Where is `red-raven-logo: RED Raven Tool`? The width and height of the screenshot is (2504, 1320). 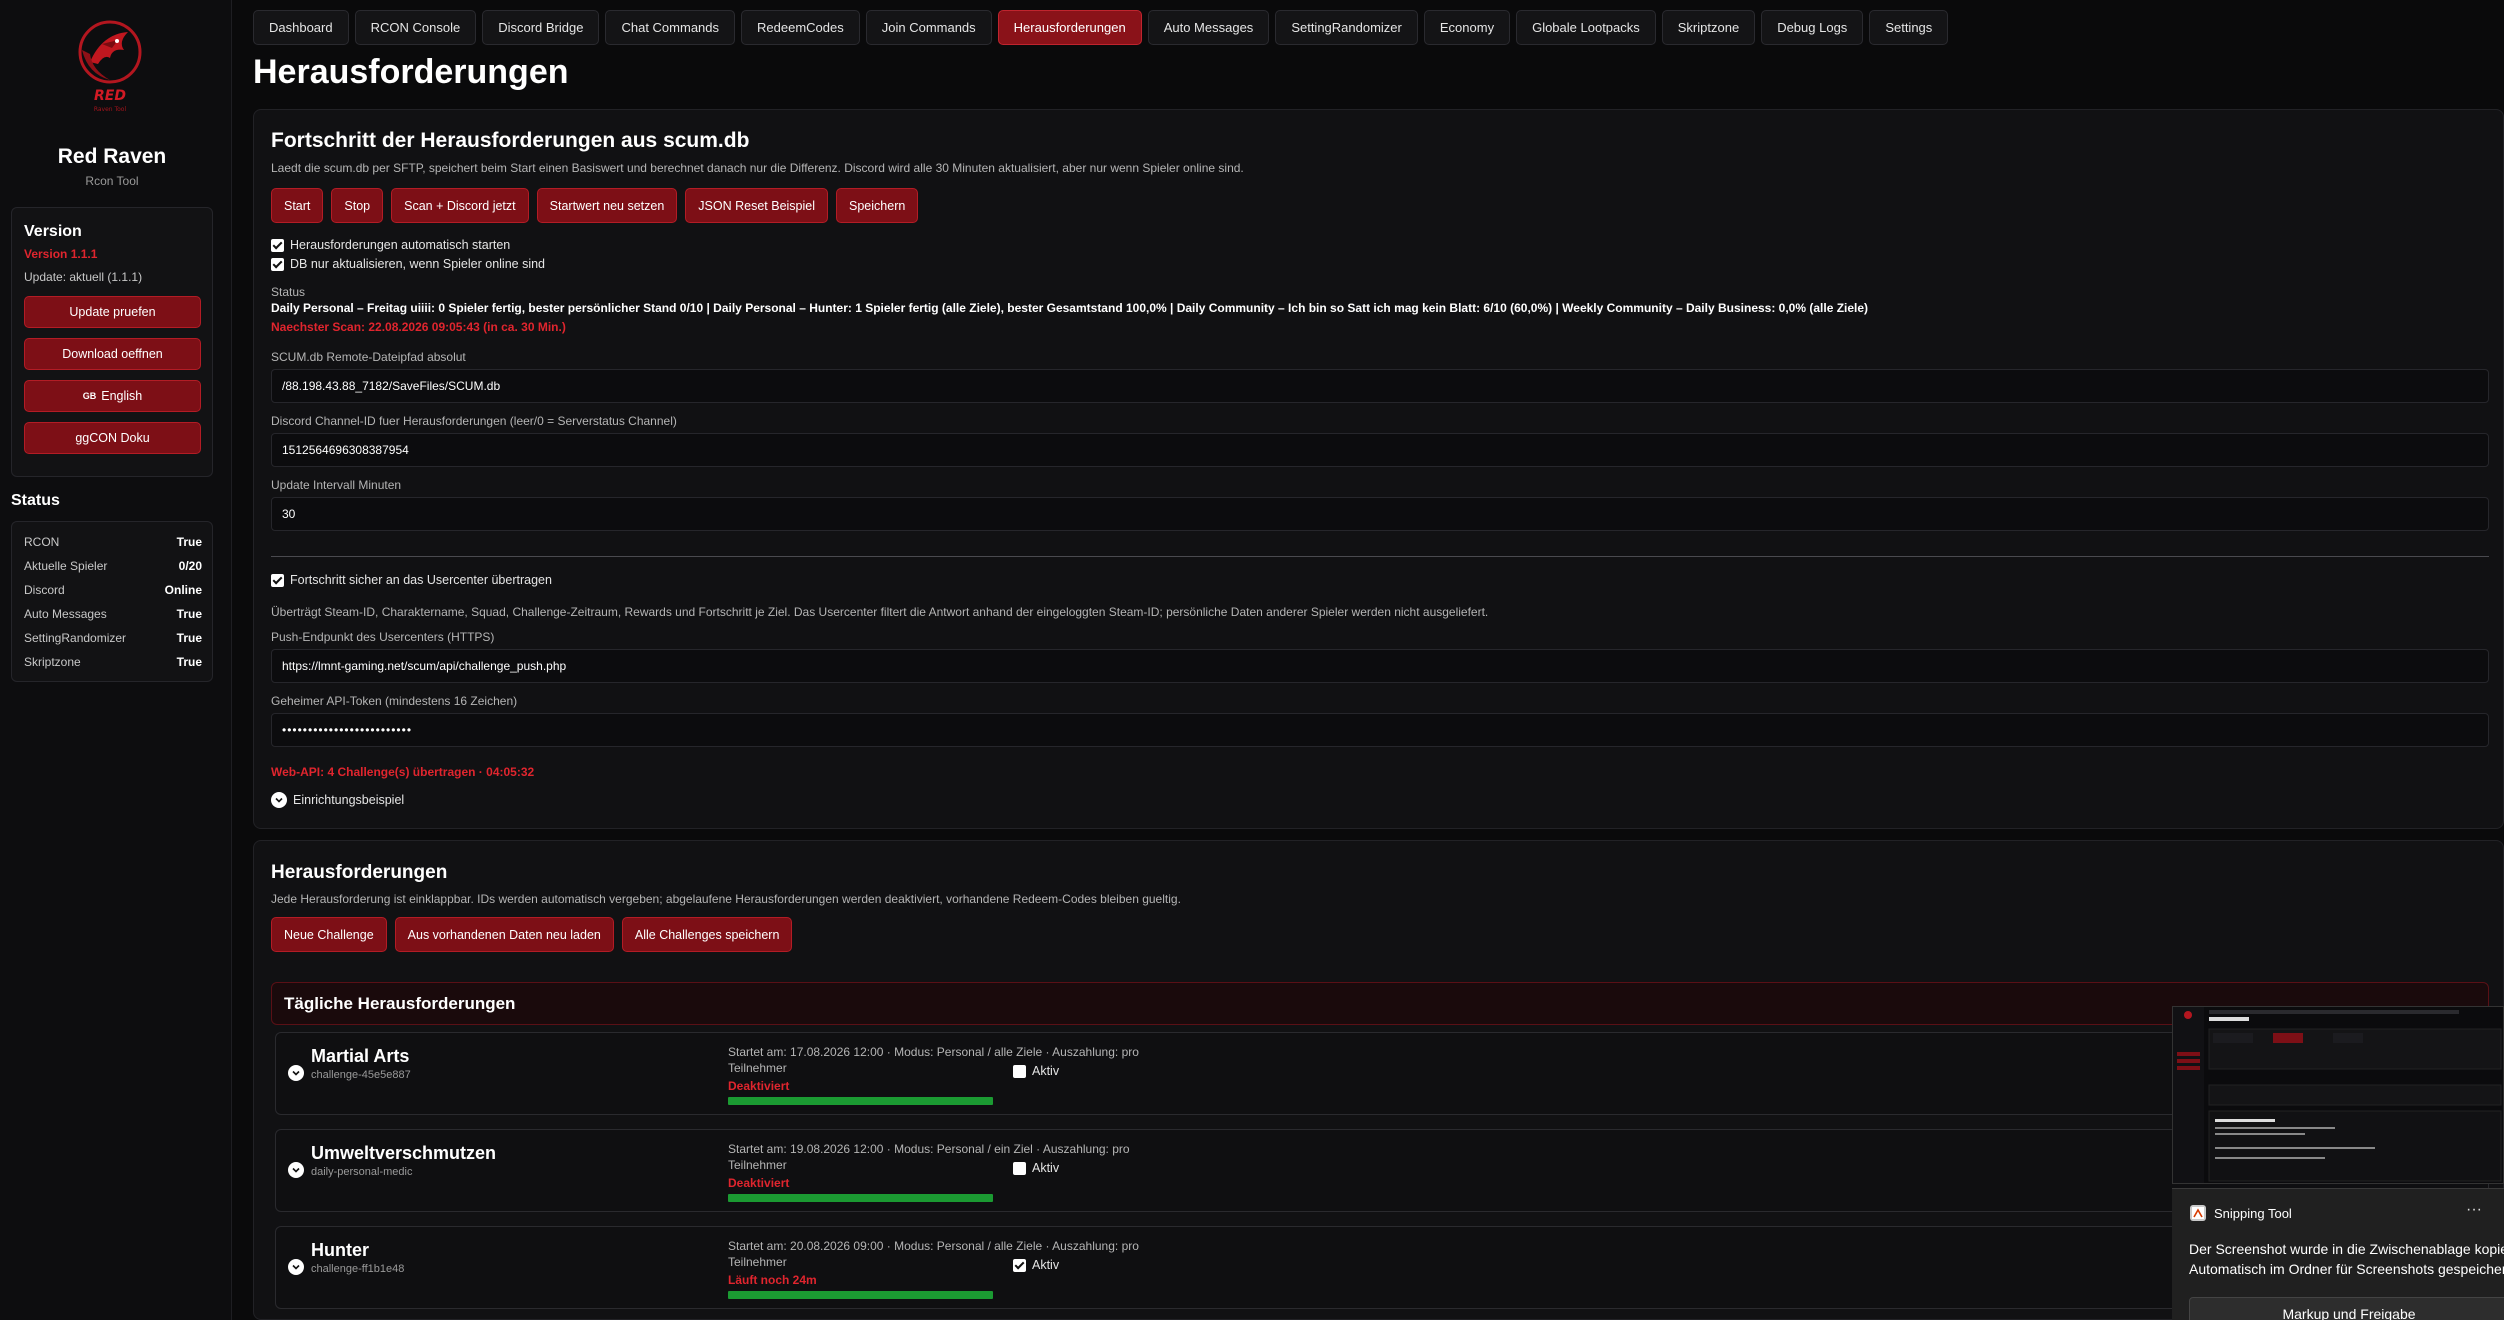 red-raven-logo: RED Raven Tool is located at coordinates (110, 66).